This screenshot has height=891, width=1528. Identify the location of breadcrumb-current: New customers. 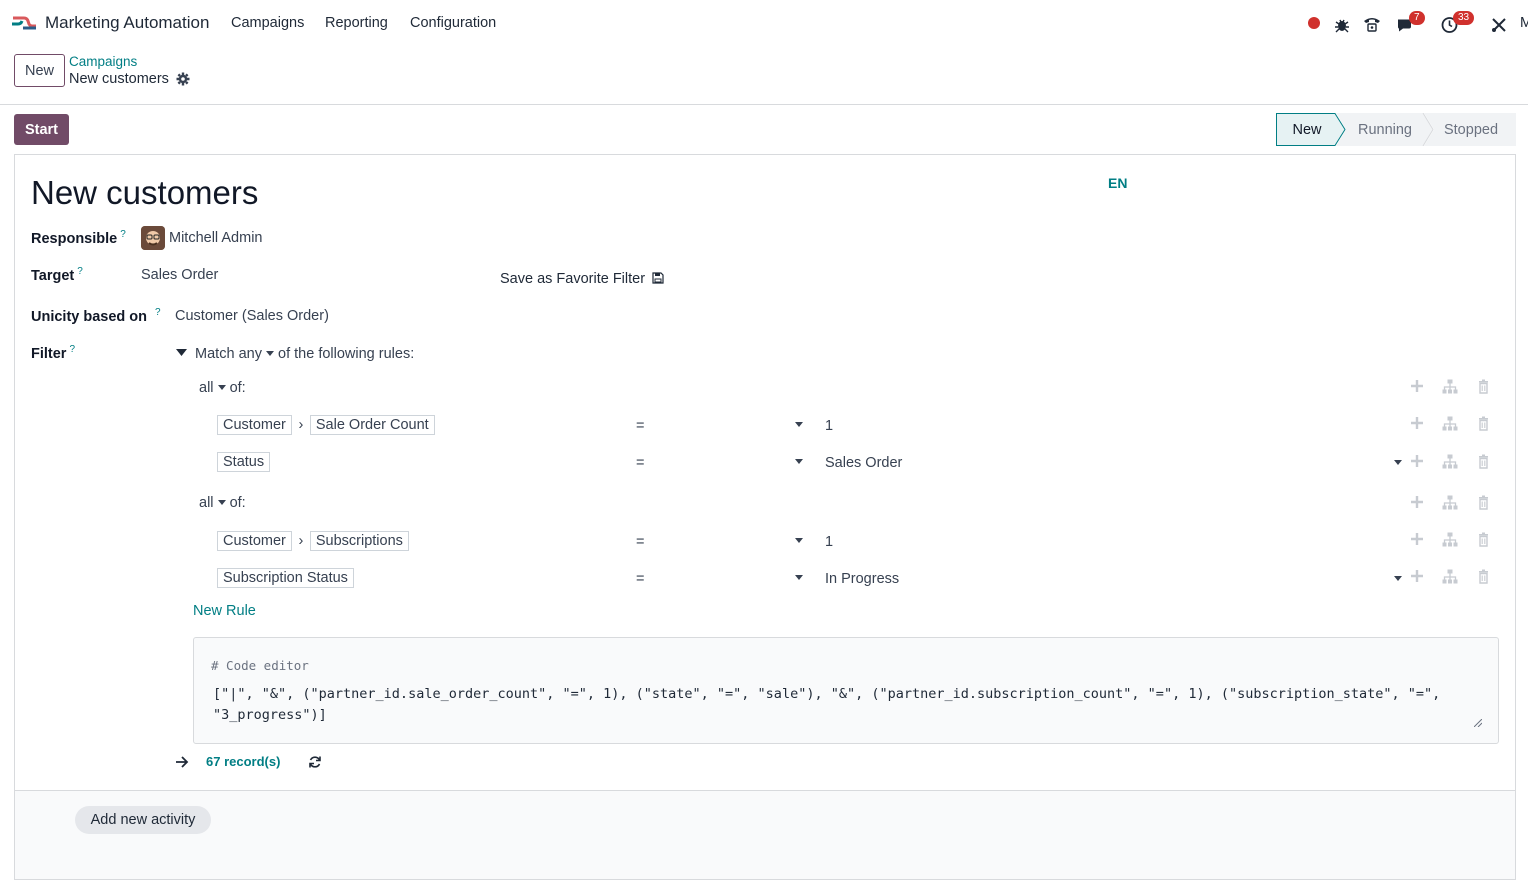
(119, 79).